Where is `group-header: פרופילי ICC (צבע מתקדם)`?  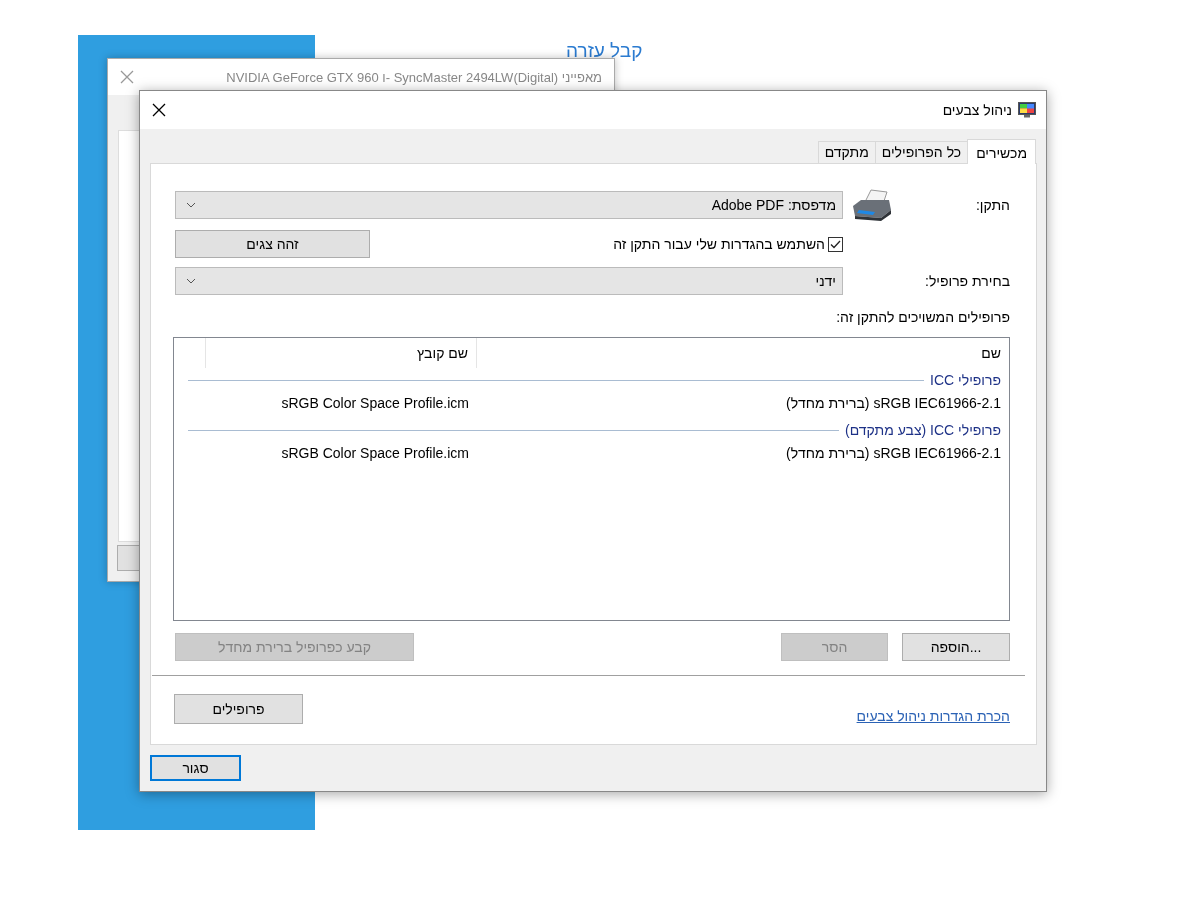
group-header: פרופילי ICC (צבע מתקדם) is located at coordinates (923, 430).